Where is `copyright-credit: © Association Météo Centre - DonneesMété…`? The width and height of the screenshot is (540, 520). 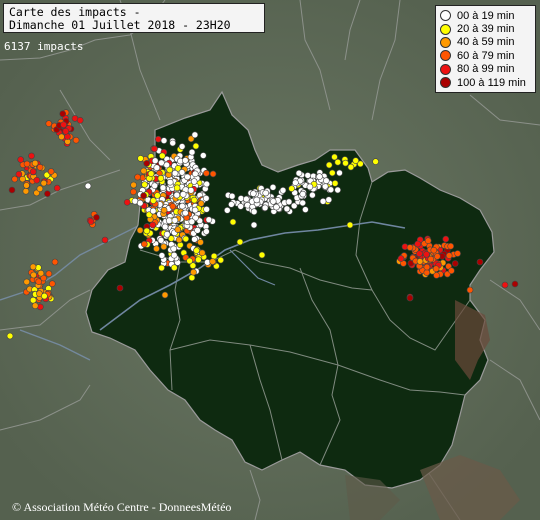
copyright-credit: © Association Météo Centre - DonneesMété… is located at coordinates (122, 507).